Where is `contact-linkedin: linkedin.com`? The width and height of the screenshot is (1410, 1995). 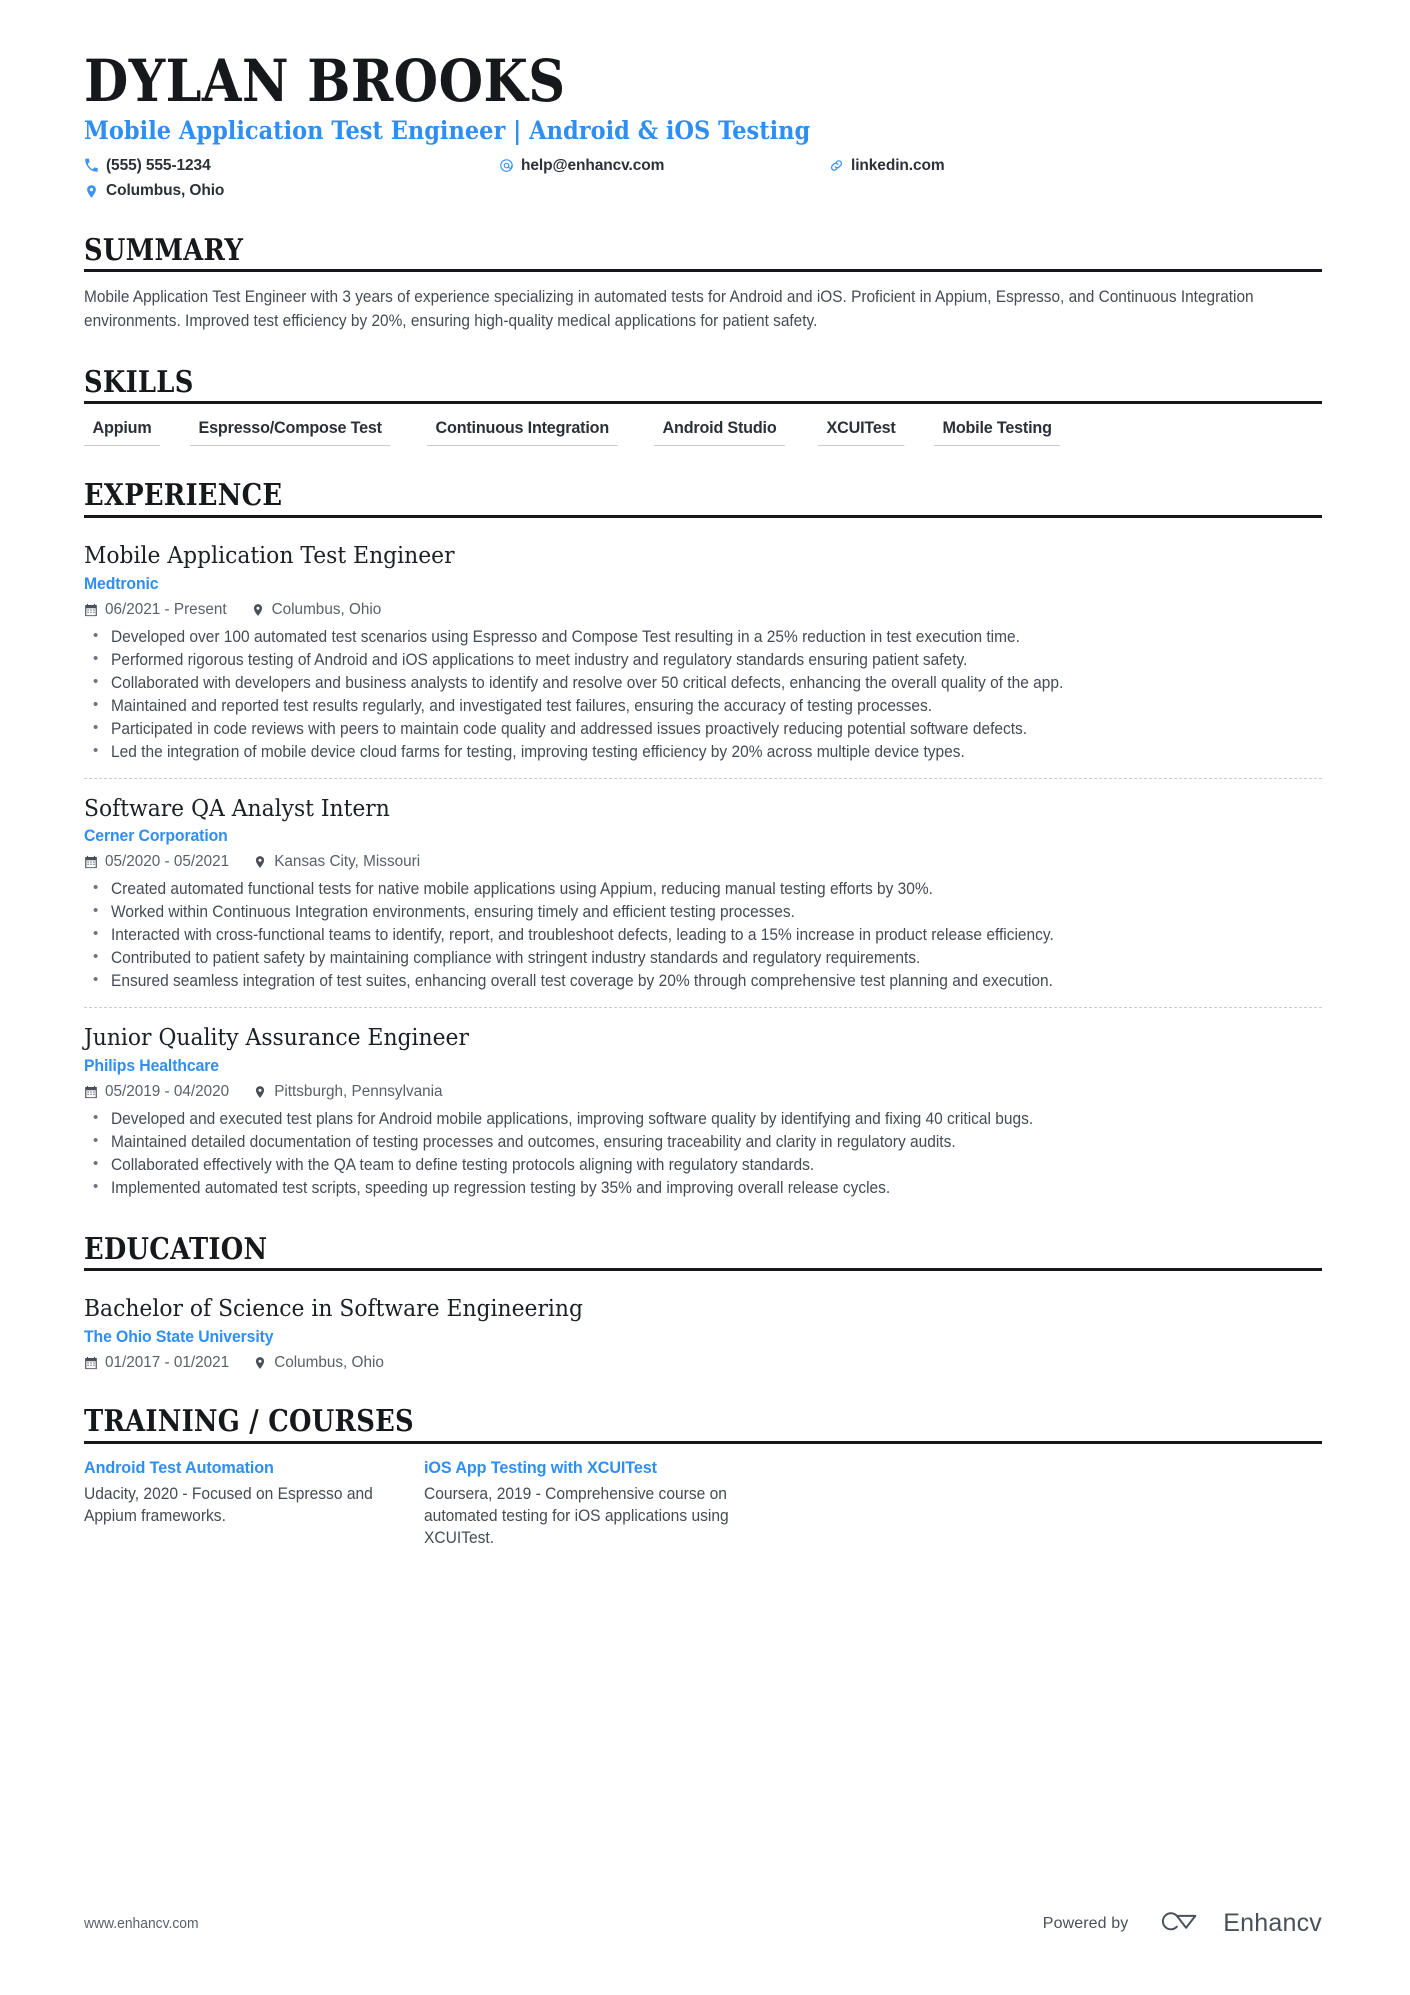
contact-linkedin: linkedin.com is located at coordinates (936, 166).